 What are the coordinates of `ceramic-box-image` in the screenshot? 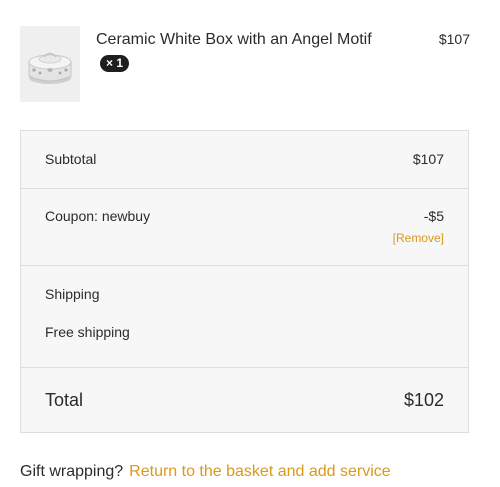 It's located at (50, 64).